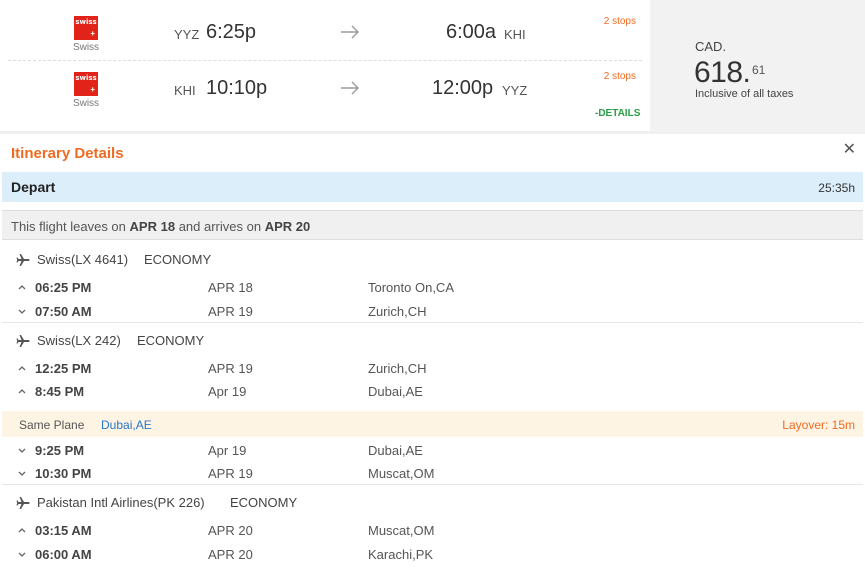 The height and width of the screenshot is (571, 865). What do you see at coordinates (463, 88) in the screenshot?
I see `arrive-time: 12:00p` at bounding box center [463, 88].